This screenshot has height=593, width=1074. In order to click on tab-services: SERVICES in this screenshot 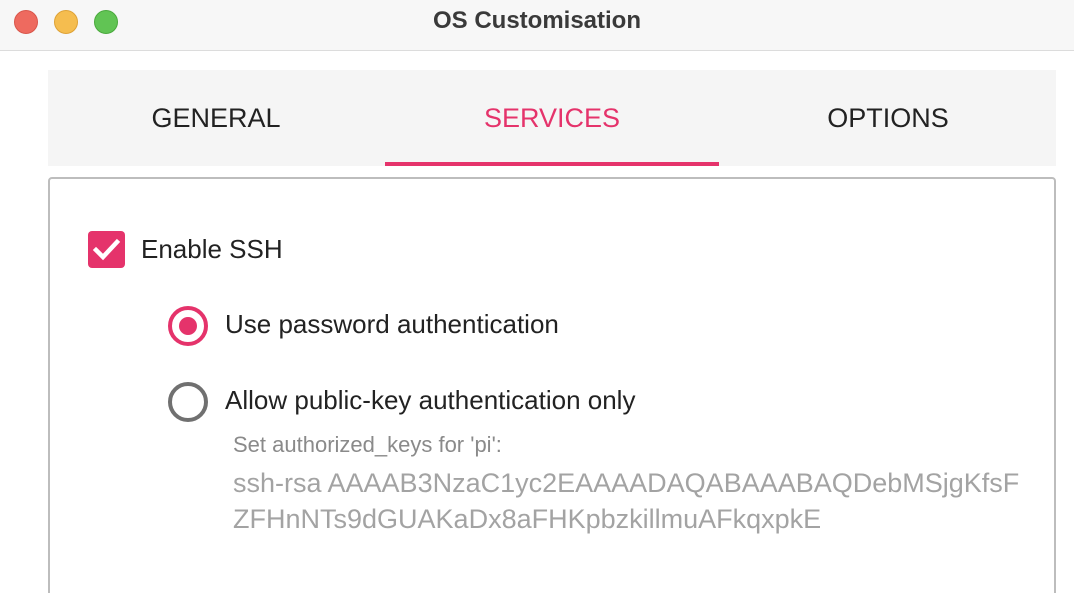, I will do `click(552, 118)`.